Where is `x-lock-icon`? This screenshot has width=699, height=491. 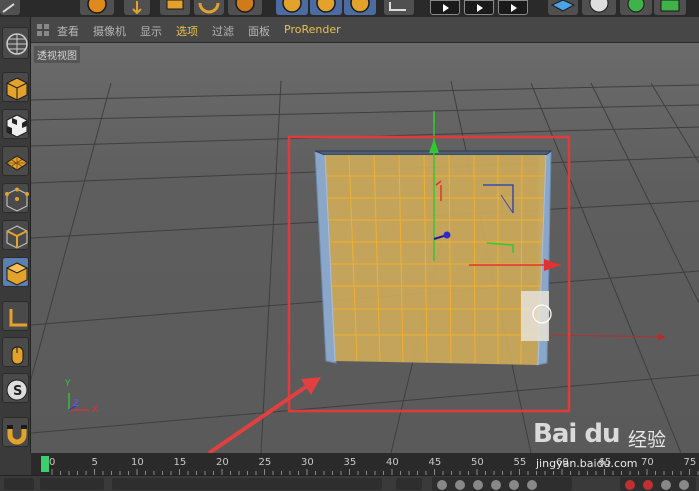 x-lock-icon is located at coordinates (292, 6).